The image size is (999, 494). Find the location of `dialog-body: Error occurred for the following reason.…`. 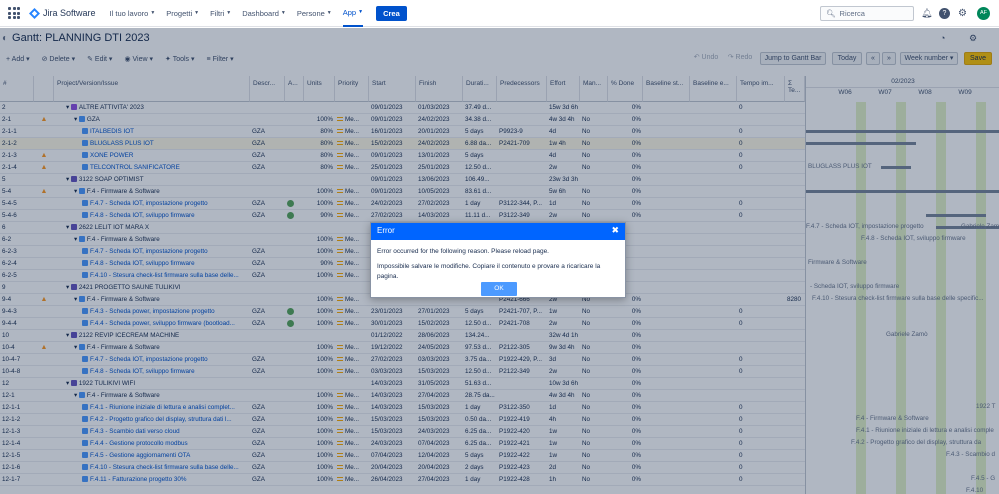

dialog-body: Error occurred for the following reason.… is located at coordinates (498, 261).